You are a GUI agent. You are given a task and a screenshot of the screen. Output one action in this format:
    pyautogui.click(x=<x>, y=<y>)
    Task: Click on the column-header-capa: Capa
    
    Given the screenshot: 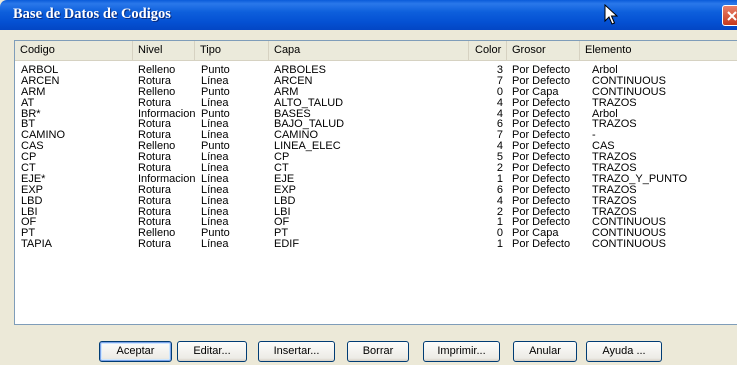 What is the action you would take?
    pyautogui.click(x=369, y=50)
    